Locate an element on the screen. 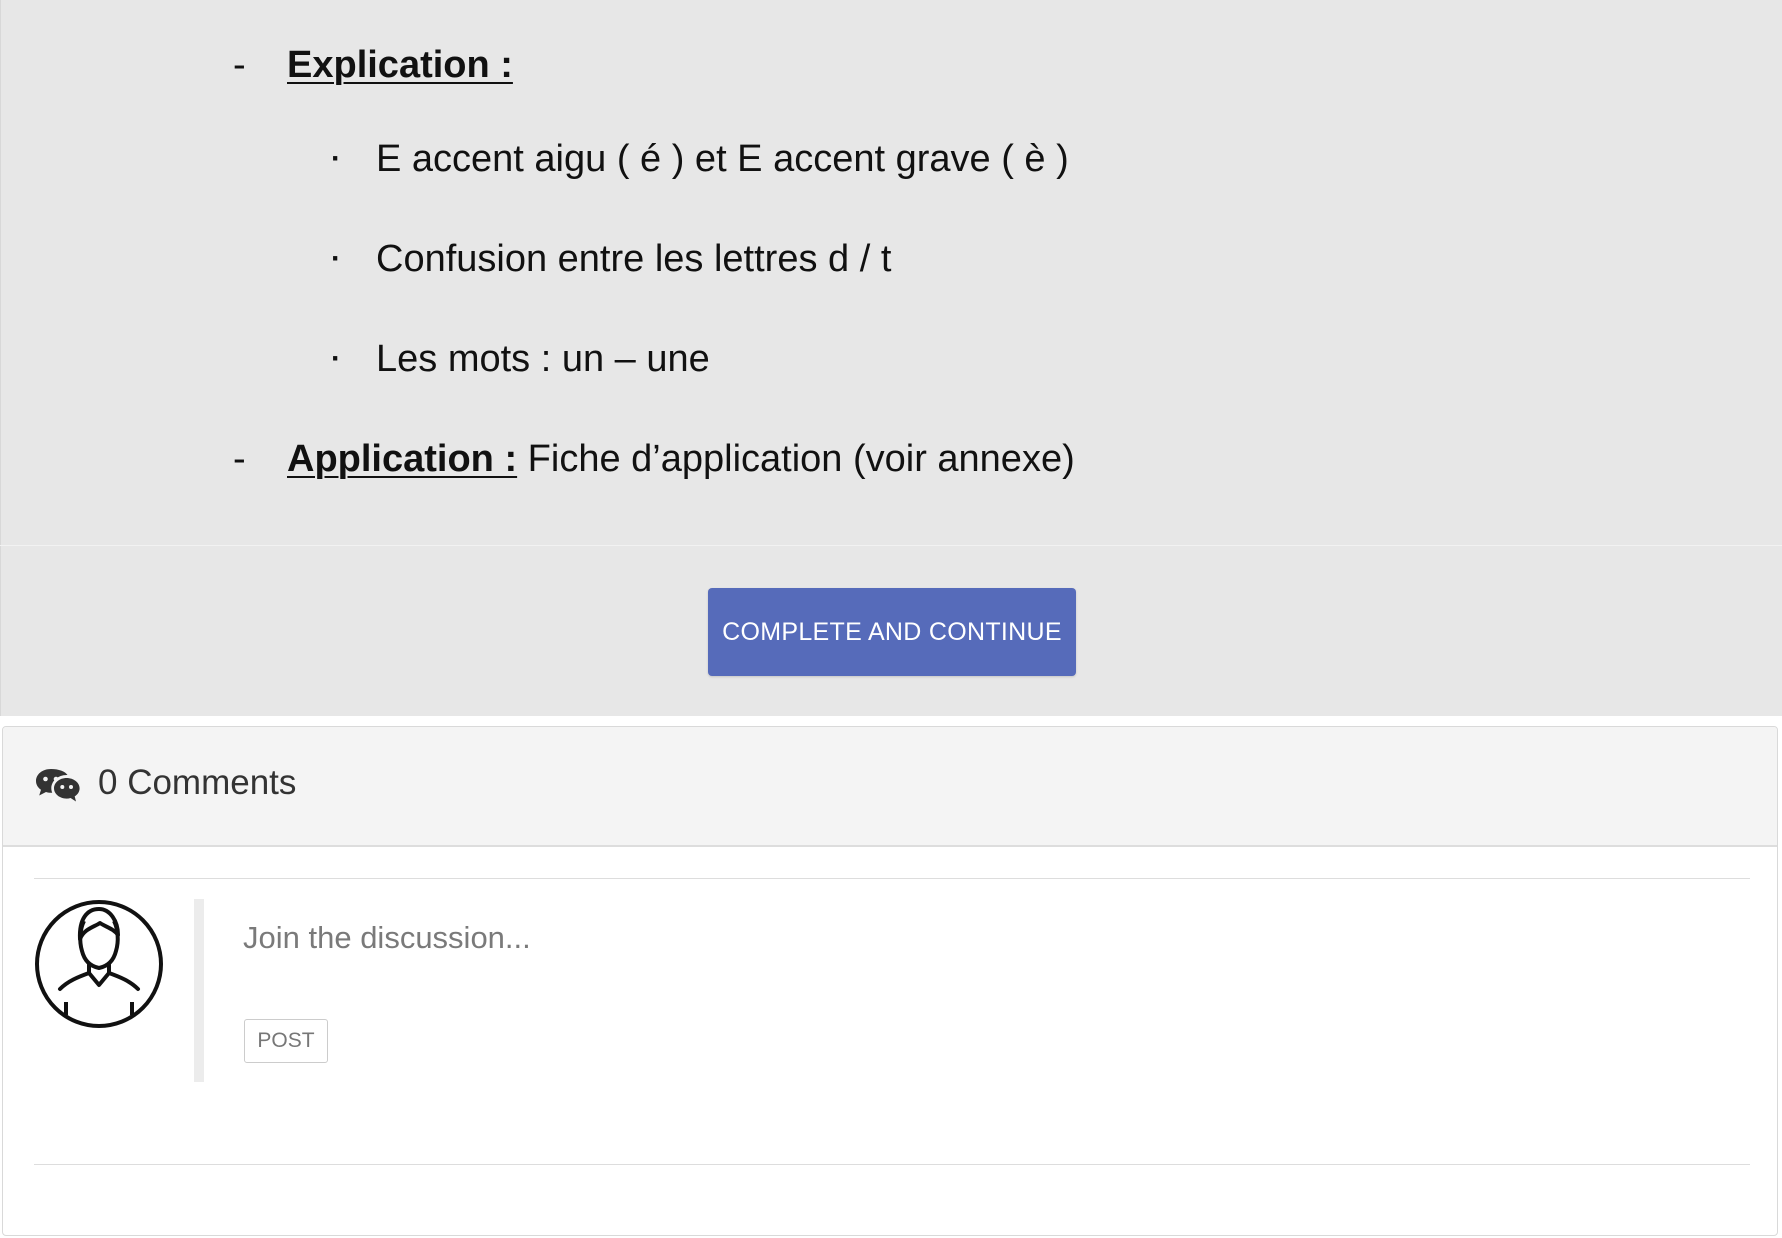 The image size is (1782, 1238). application-heading: Application : is located at coordinates (402, 459).